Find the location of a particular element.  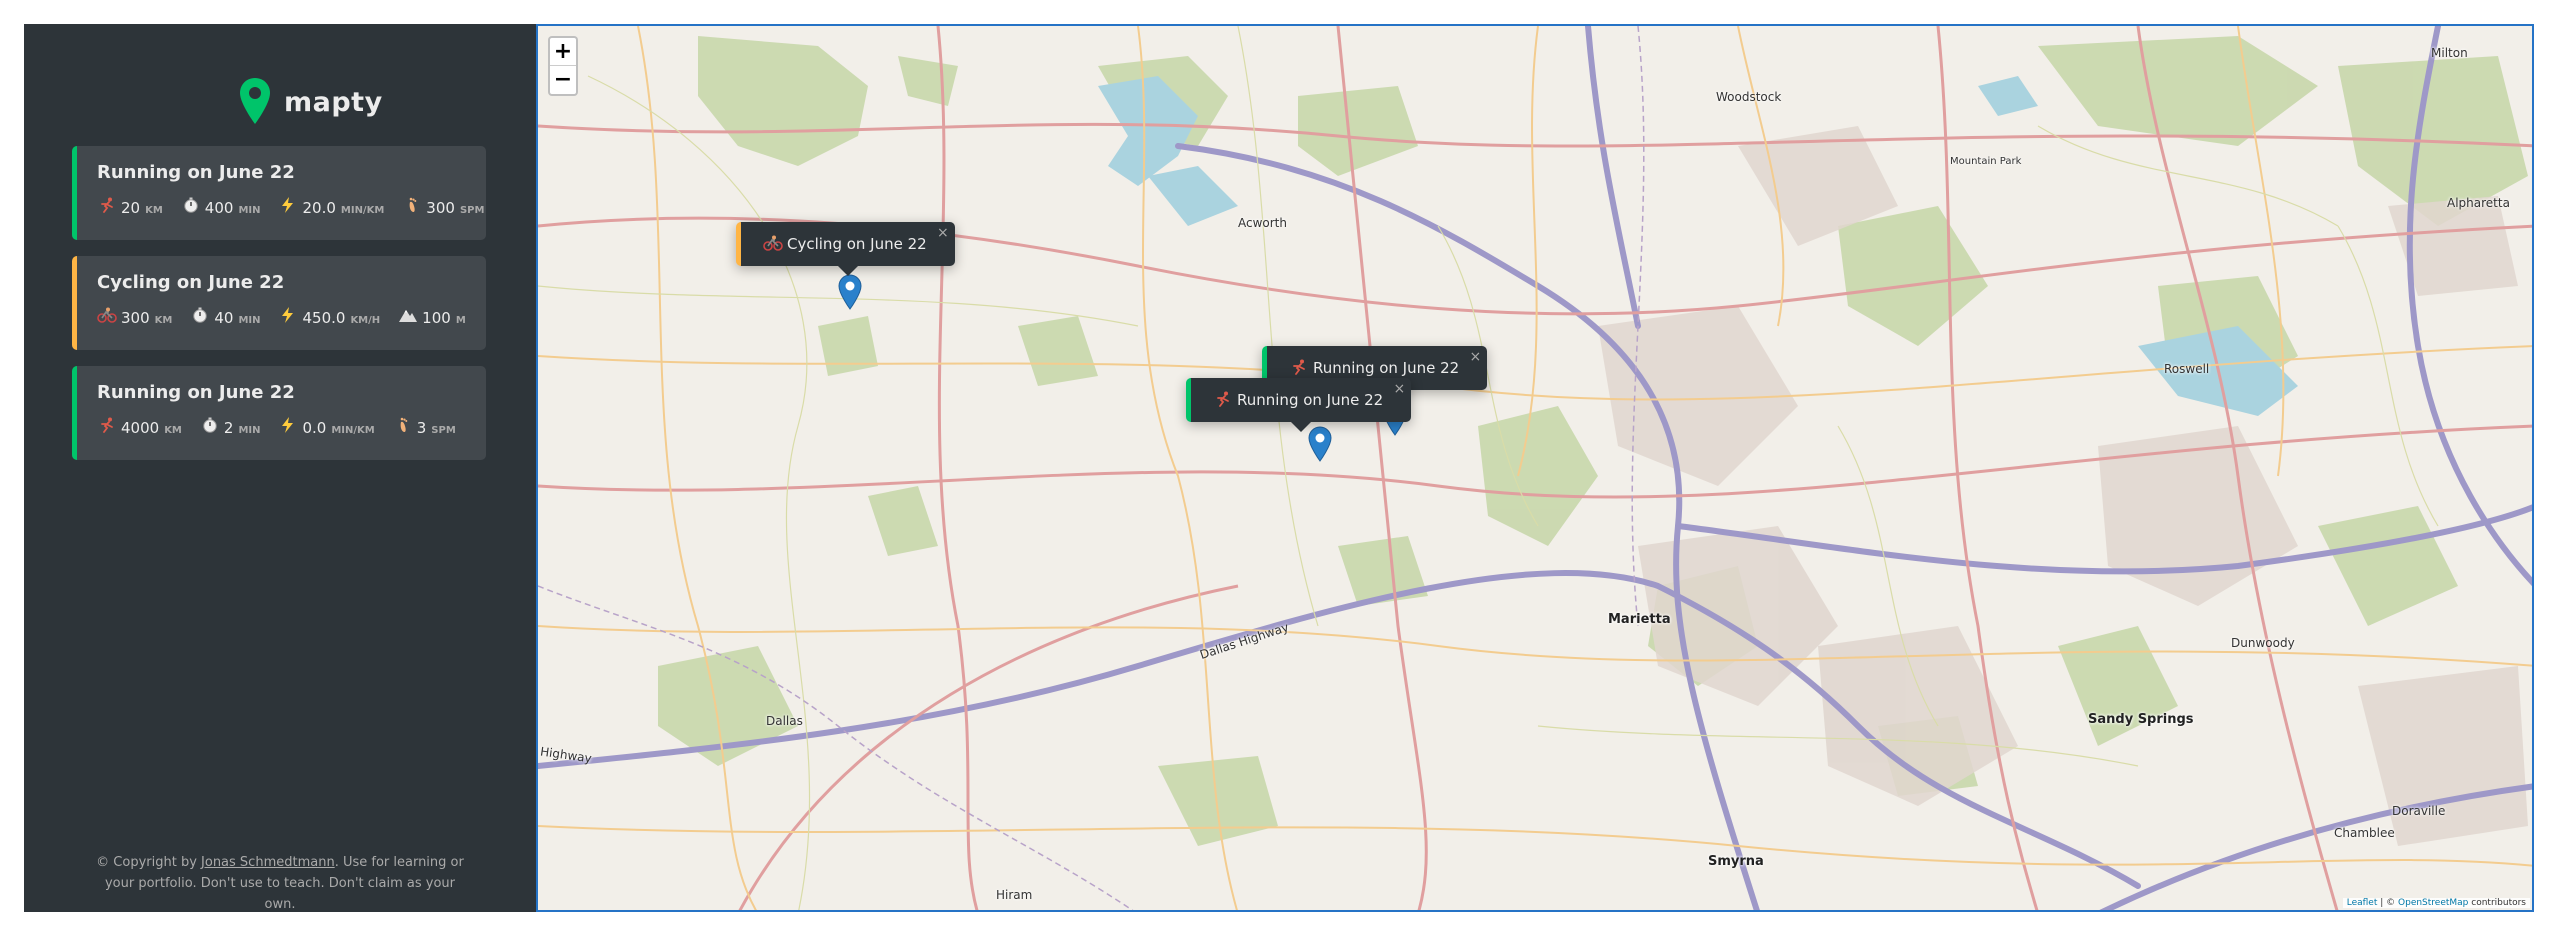

workout-details: 20 km 400 min 20.0 min/km 300 spm is located at coordinates (290, 207).